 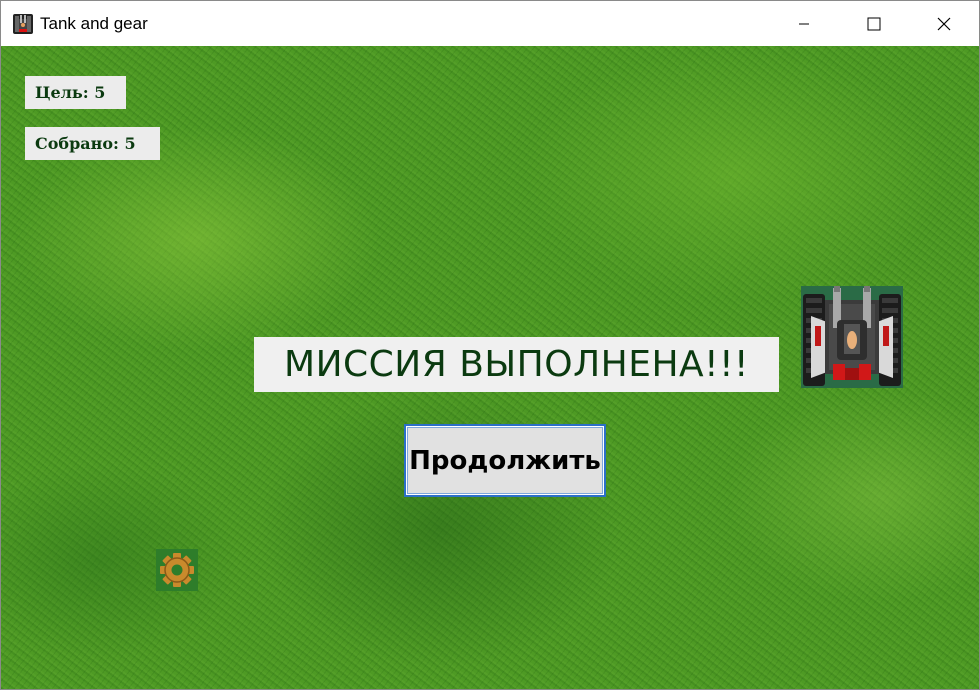 What do you see at coordinates (177, 570) in the screenshot?
I see `gear-icon` at bounding box center [177, 570].